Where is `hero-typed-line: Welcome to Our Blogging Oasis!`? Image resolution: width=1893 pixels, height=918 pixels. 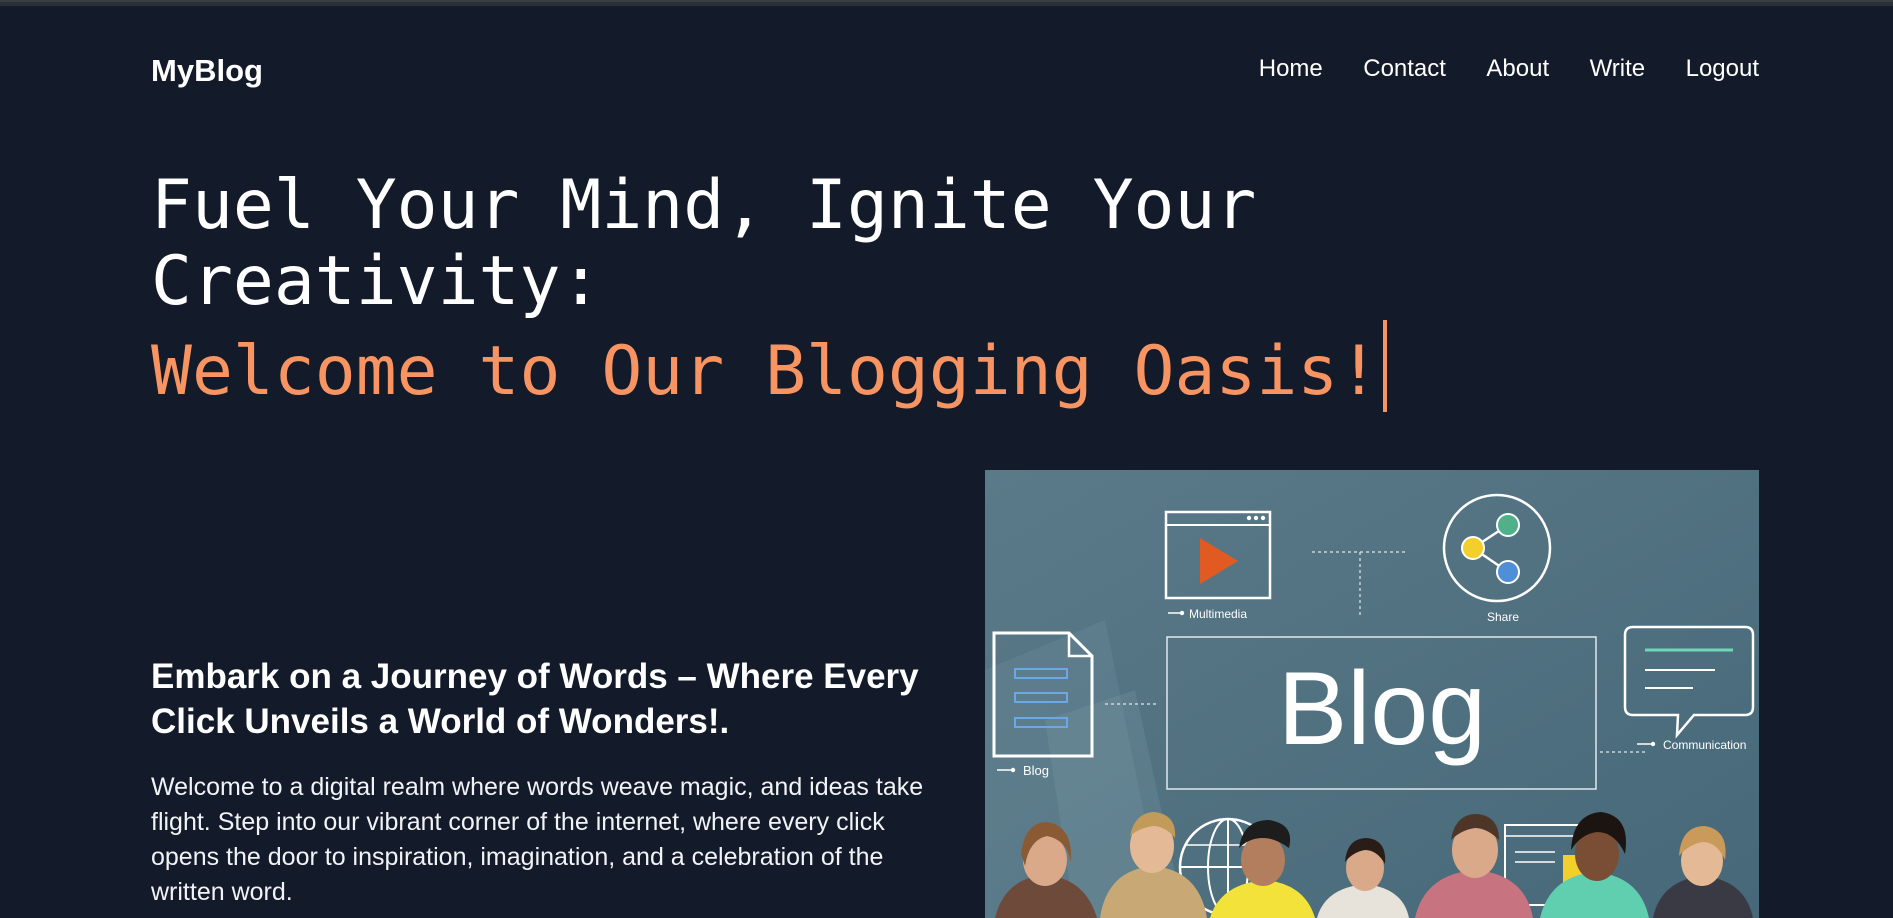 hero-typed-line: Welcome to Our Blogging Oasis! is located at coordinates (765, 371).